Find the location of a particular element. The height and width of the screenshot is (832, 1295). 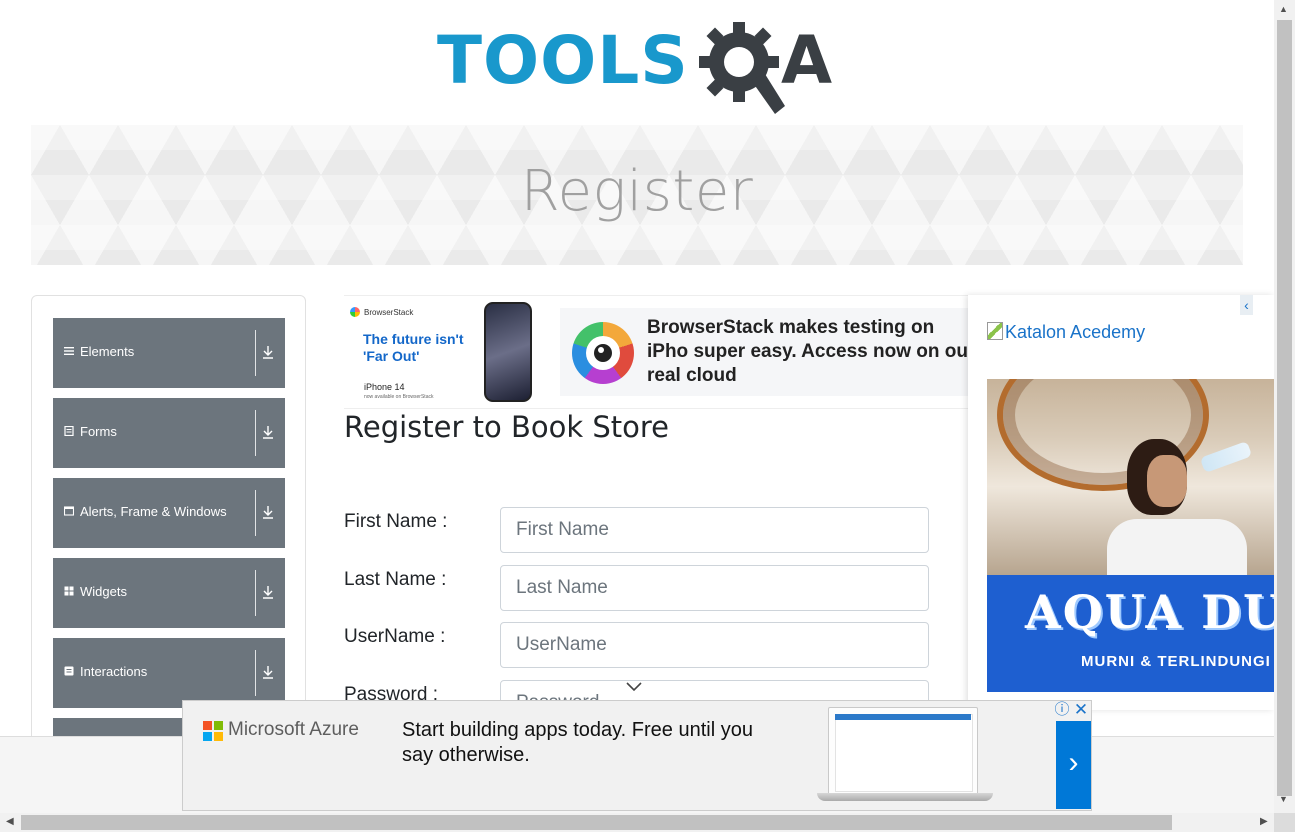

logo-text-a: A is located at coordinates (807, 60).